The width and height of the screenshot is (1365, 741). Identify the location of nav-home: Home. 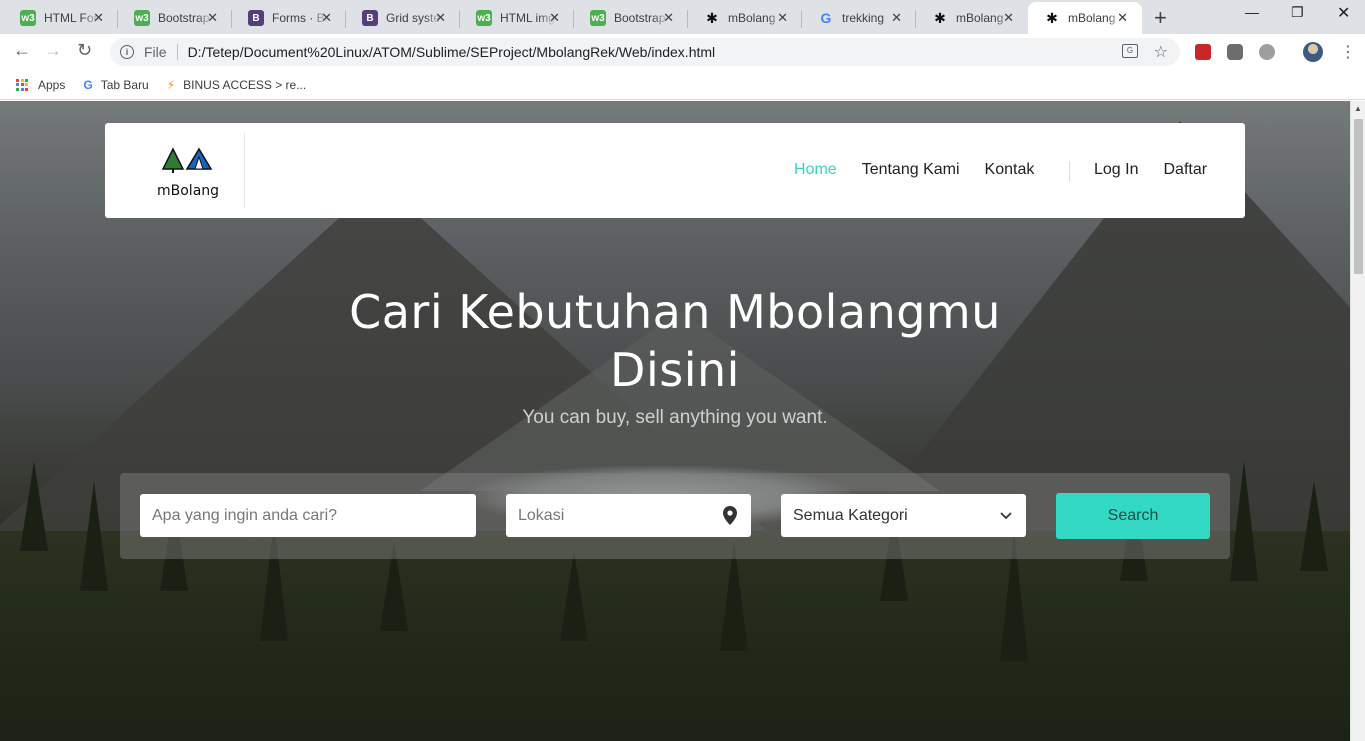
(815, 170).